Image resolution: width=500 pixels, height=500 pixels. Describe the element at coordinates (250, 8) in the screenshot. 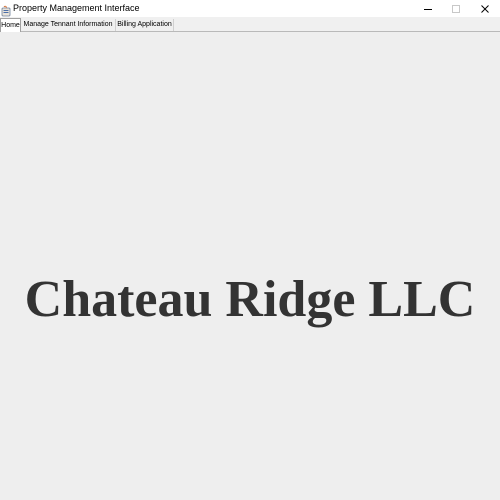

I see `title-bar: Property Management Interface` at that location.